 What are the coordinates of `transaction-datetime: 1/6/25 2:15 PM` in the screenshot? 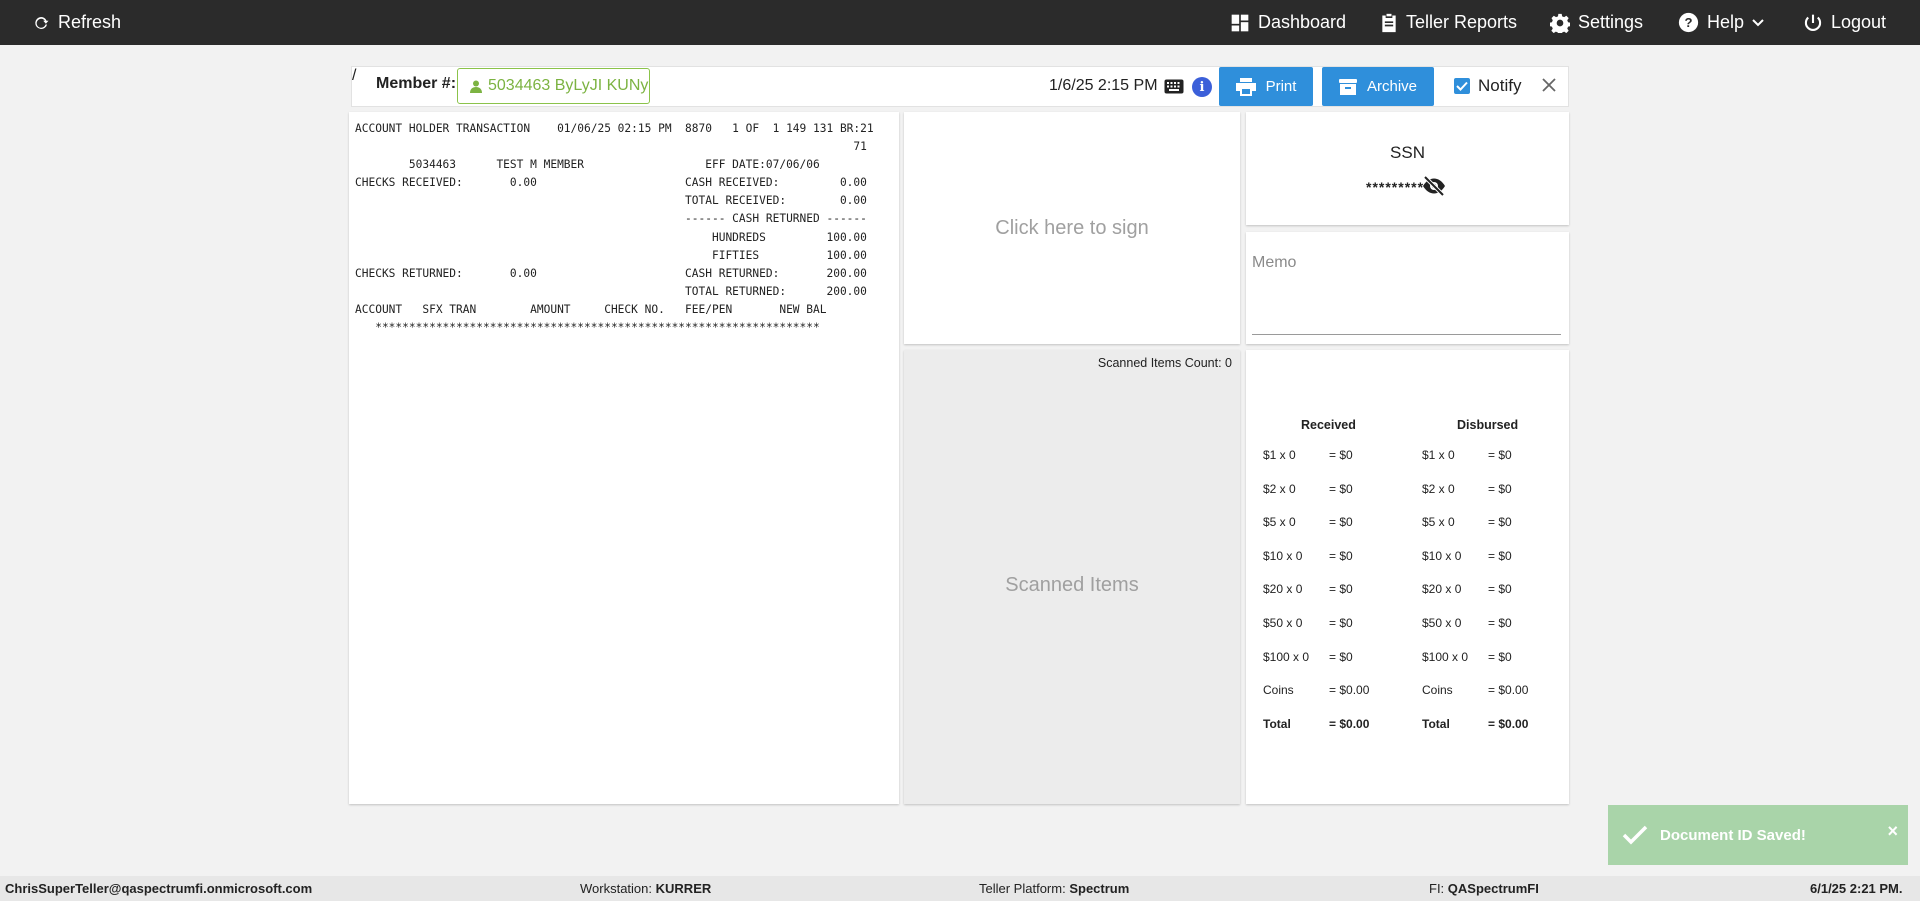 It's located at (1103, 85).